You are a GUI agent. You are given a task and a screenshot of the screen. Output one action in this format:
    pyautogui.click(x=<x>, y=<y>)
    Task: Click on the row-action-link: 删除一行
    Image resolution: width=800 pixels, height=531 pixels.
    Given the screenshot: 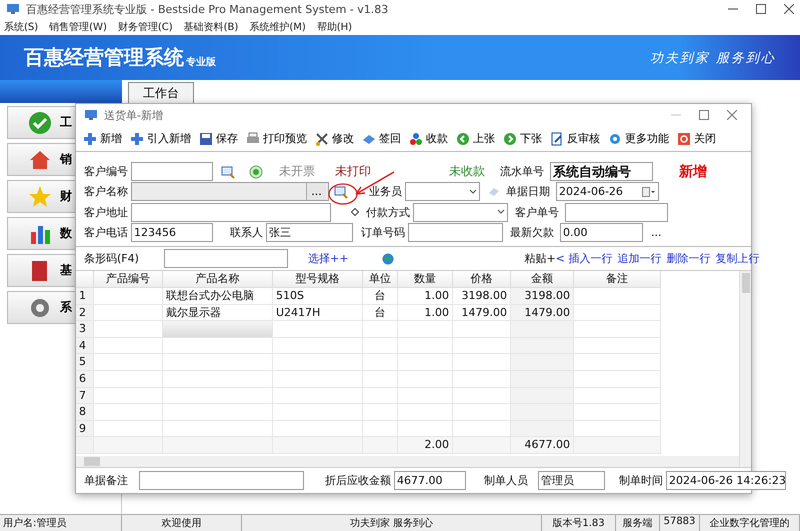 What is the action you would take?
    pyautogui.click(x=688, y=258)
    